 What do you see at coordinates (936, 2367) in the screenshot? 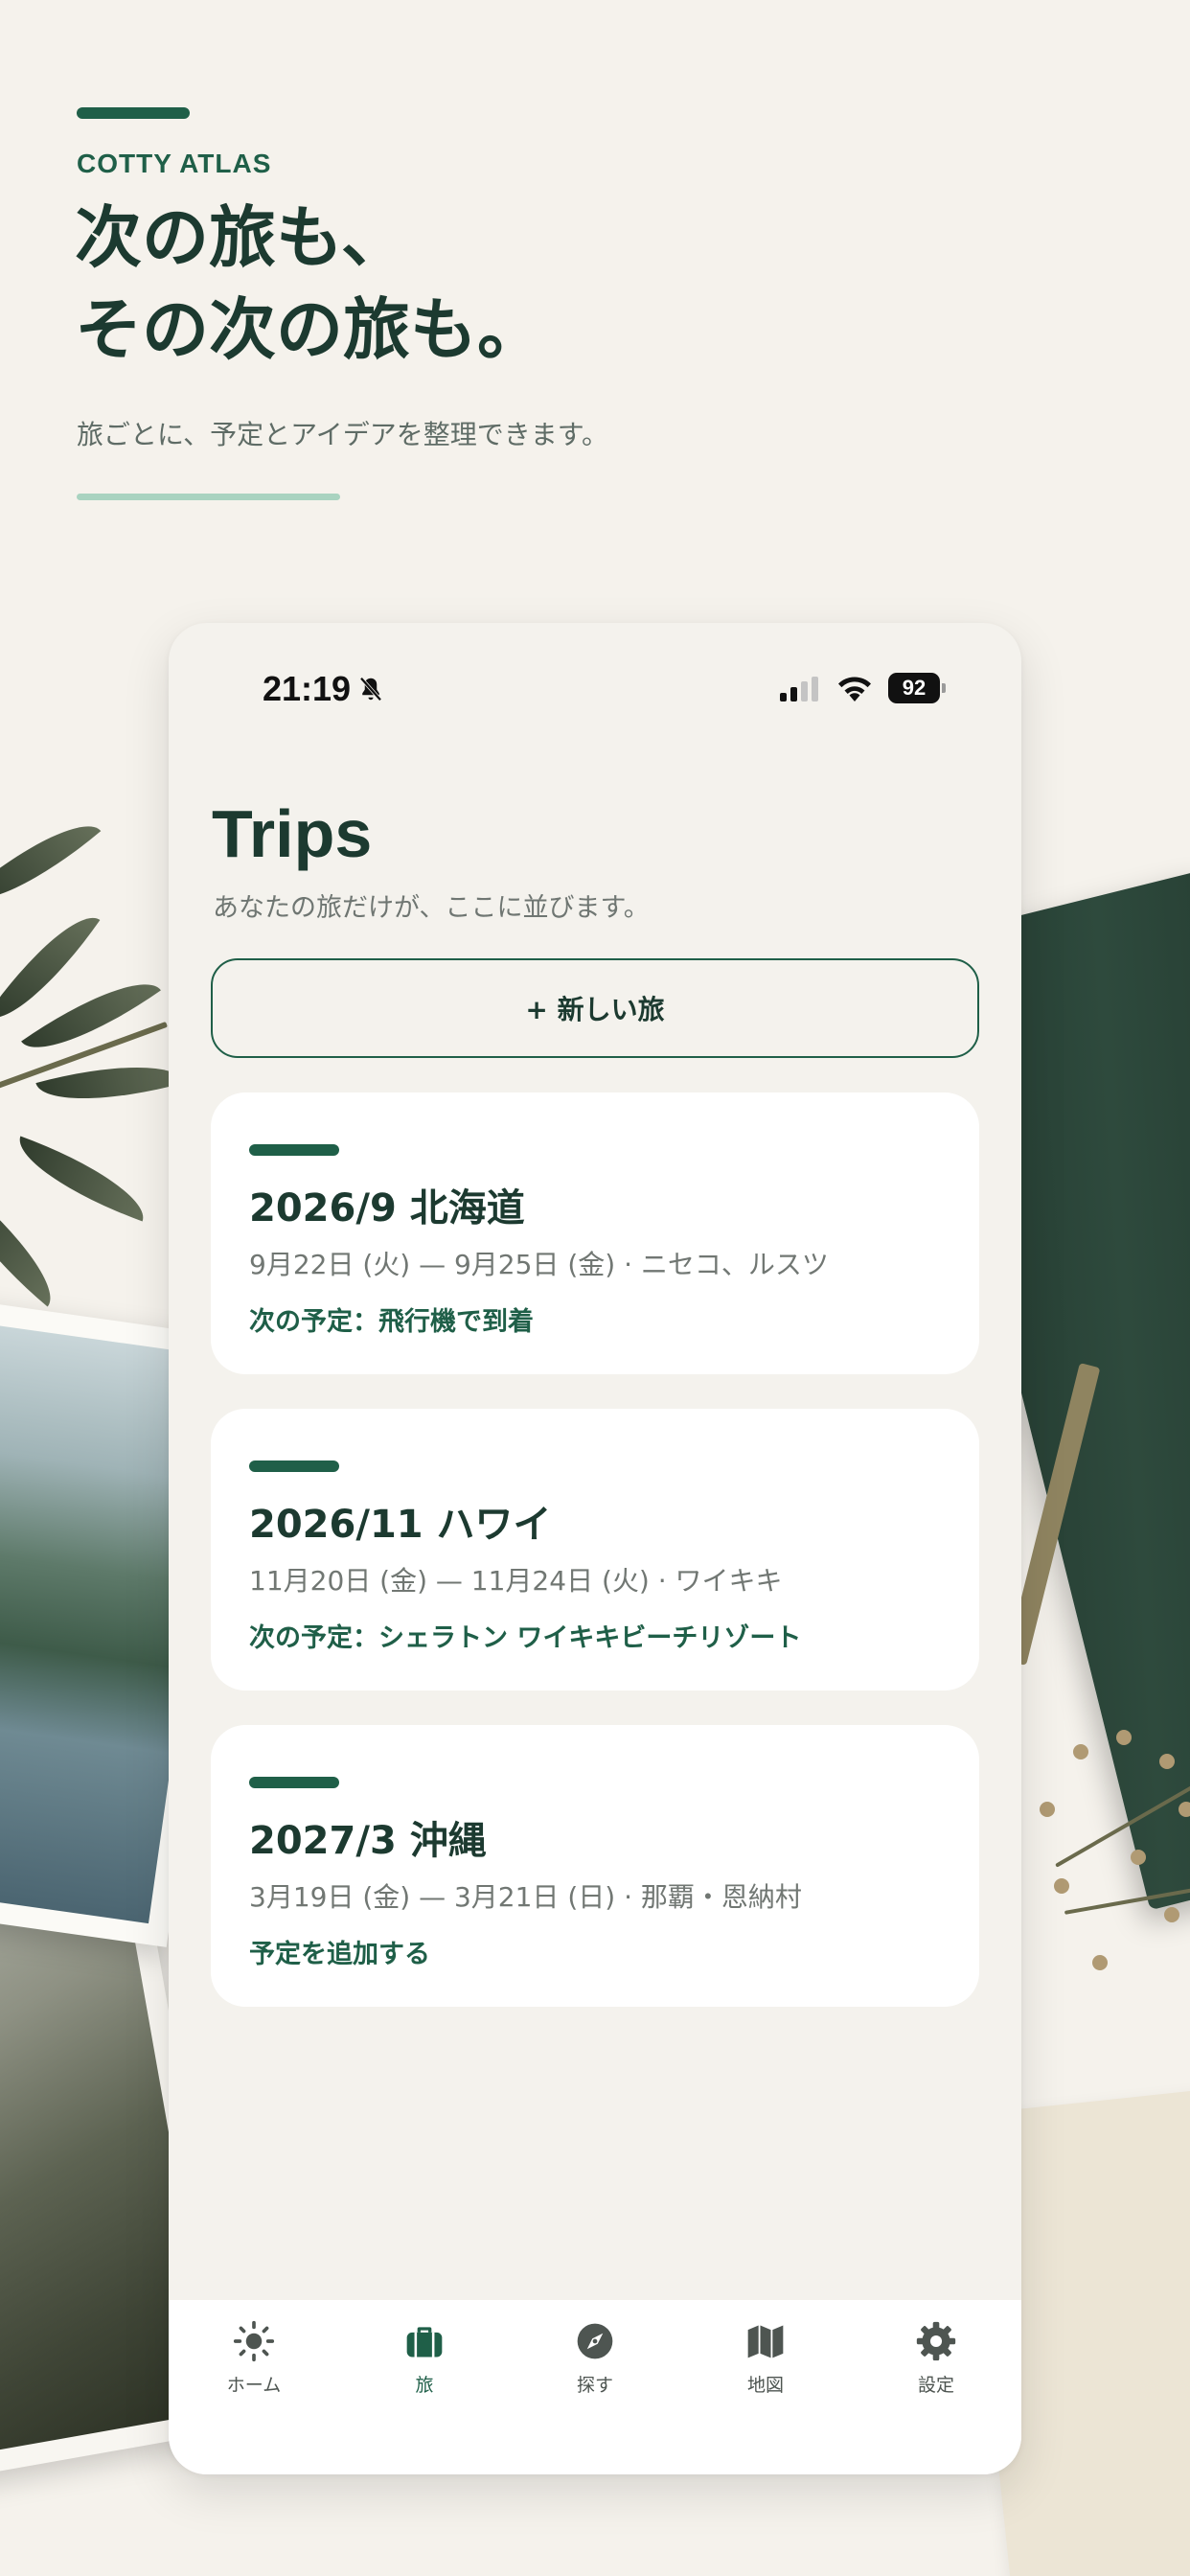
I see `tab-settings: 設定` at bounding box center [936, 2367].